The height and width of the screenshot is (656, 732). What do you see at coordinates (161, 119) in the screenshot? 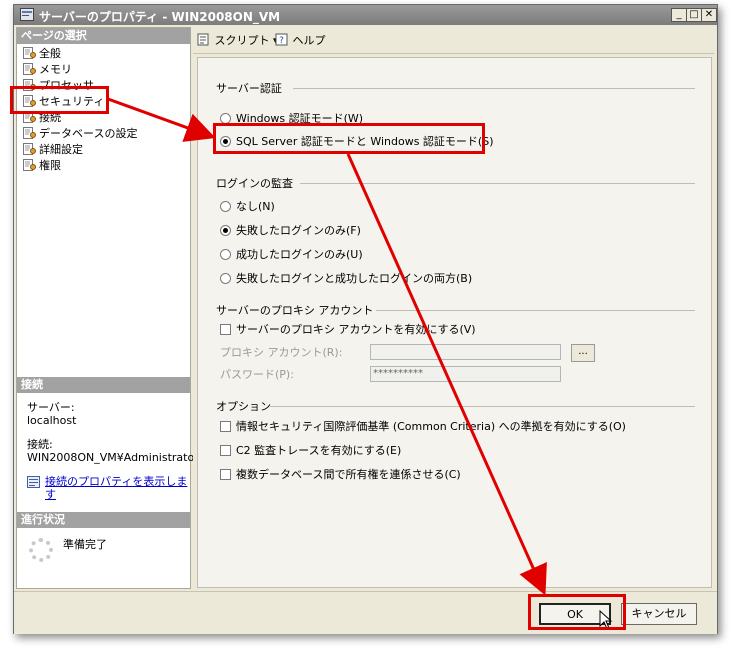
I see `arrow-security-to-mixed` at bounding box center [161, 119].